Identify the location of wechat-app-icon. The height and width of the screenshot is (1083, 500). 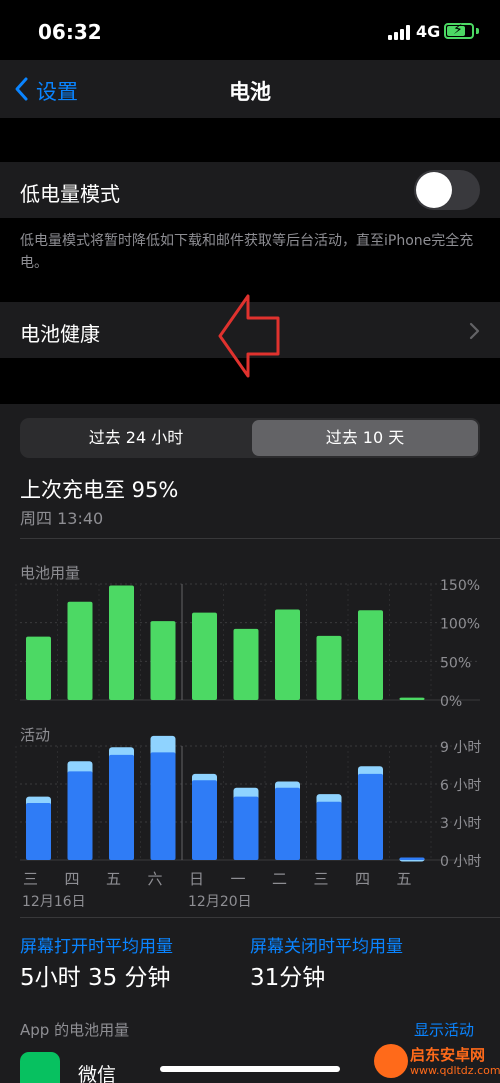
(40, 1067).